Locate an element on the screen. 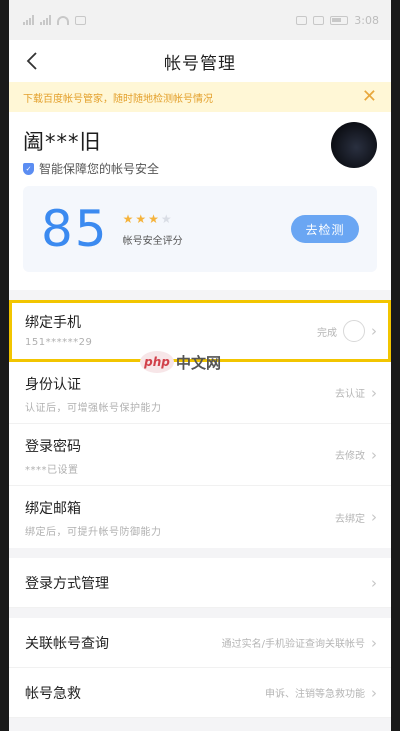 This screenshot has height=731, width=400. touch-indicator is located at coordinates (354, 331).